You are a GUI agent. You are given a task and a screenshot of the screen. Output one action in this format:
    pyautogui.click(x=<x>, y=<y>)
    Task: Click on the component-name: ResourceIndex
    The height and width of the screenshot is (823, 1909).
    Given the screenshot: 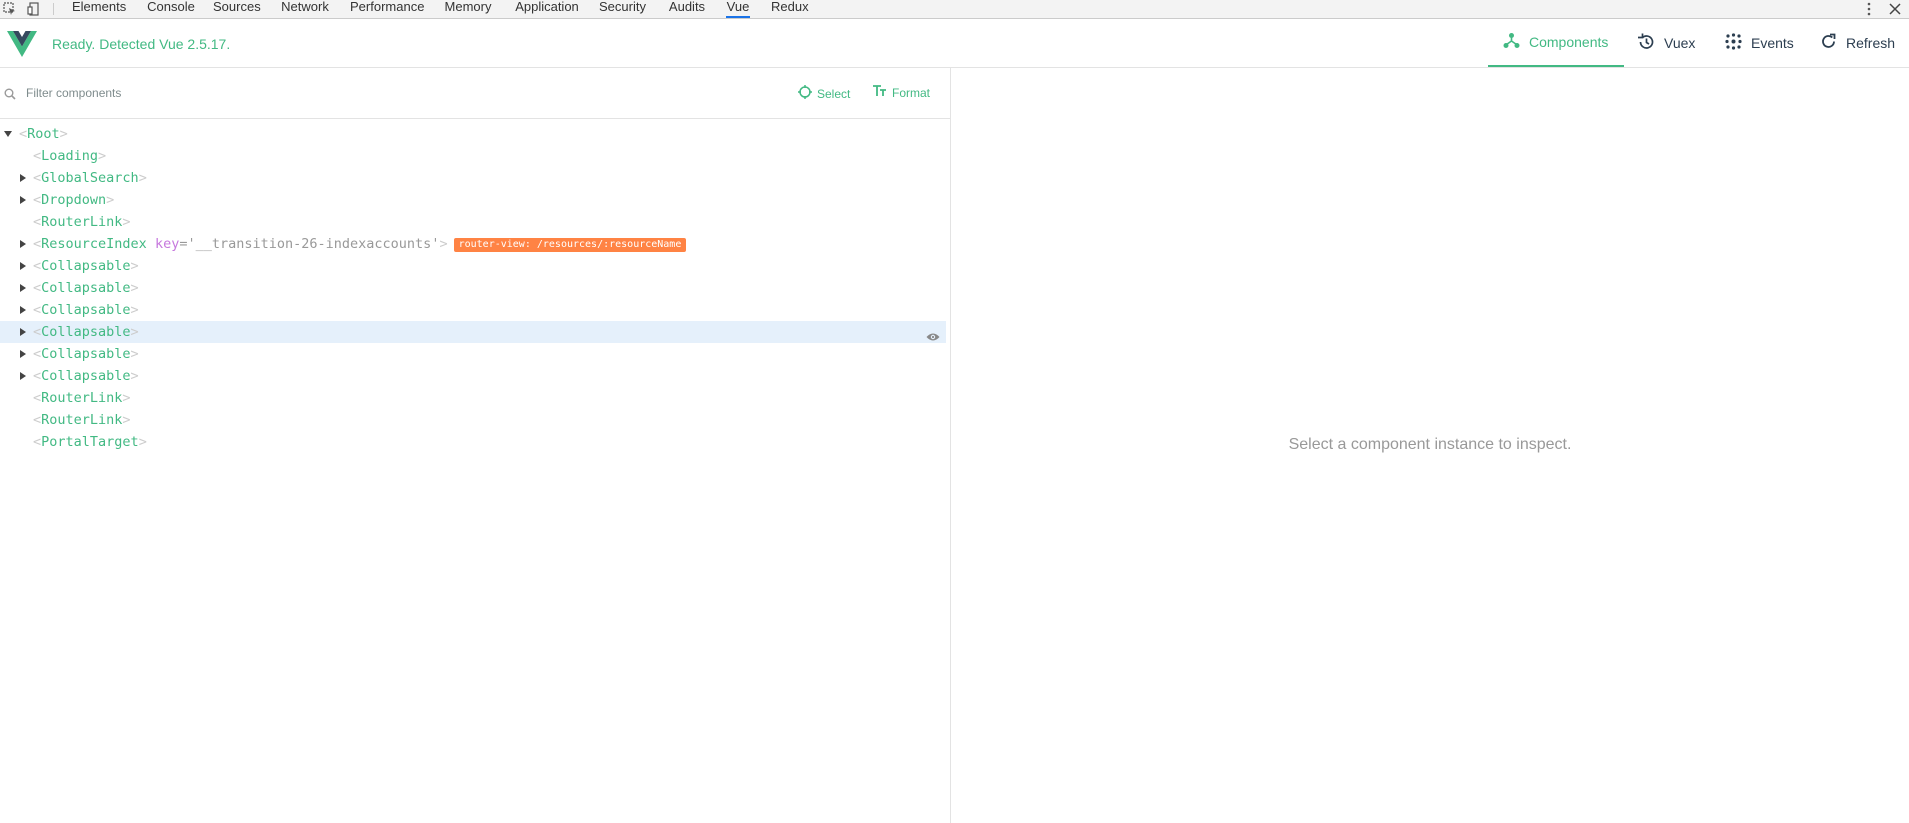 What is the action you would take?
    pyautogui.click(x=94, y=244)
    